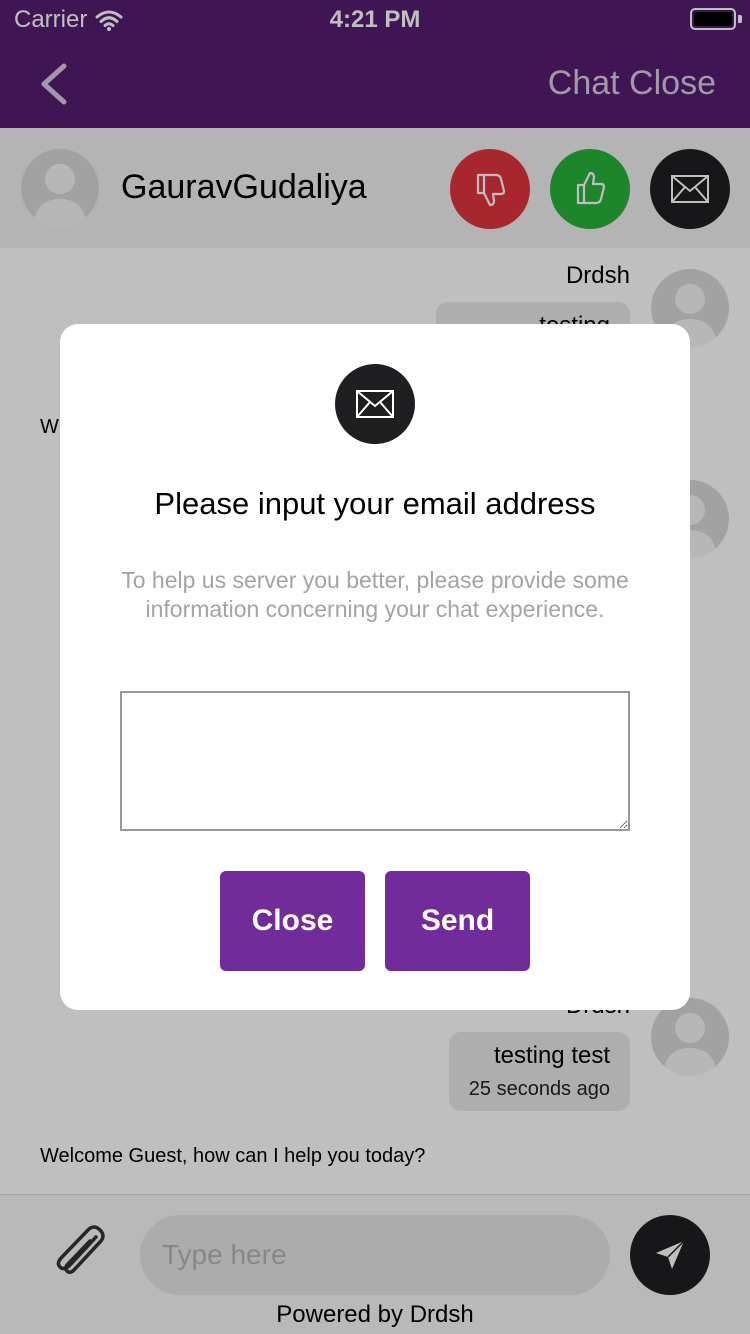  Describe the element at coordinates (292, 921) in the screenshot. I see `close-button: Close` at that location.